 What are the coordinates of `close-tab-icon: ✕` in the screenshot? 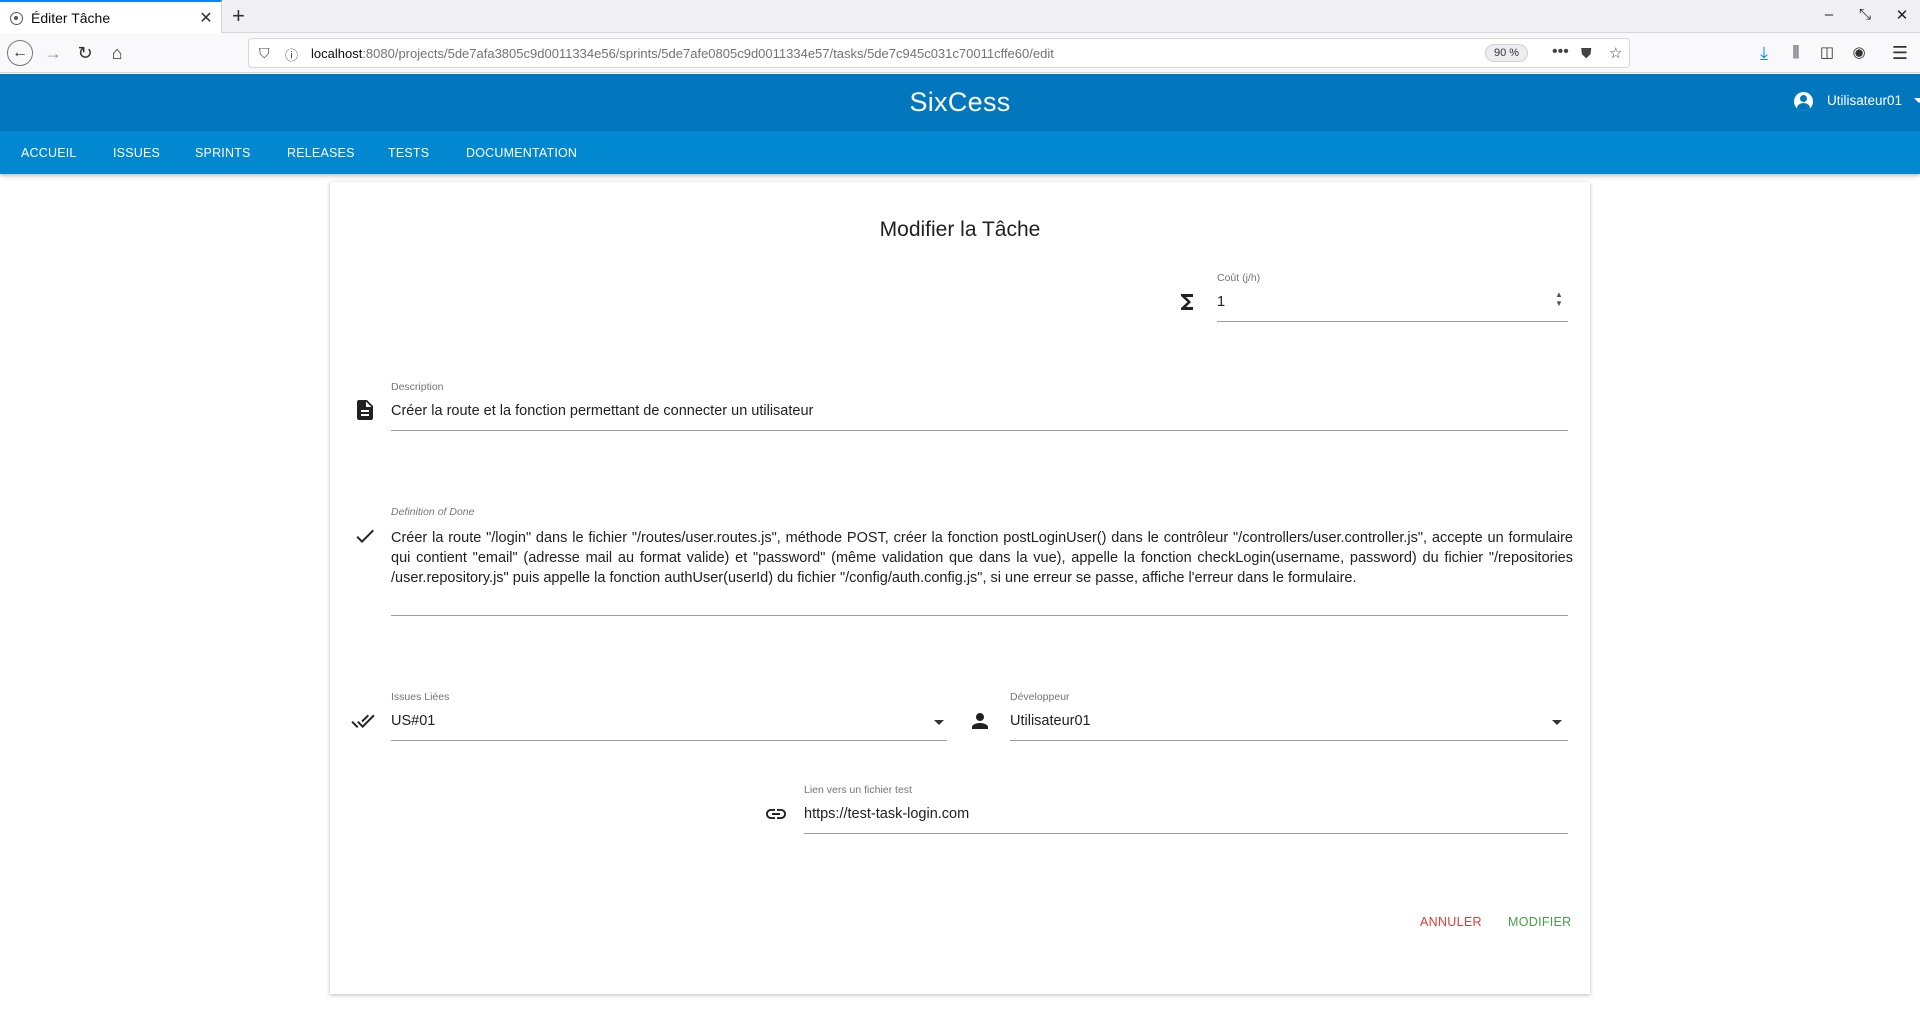 It's located at (206, 18).